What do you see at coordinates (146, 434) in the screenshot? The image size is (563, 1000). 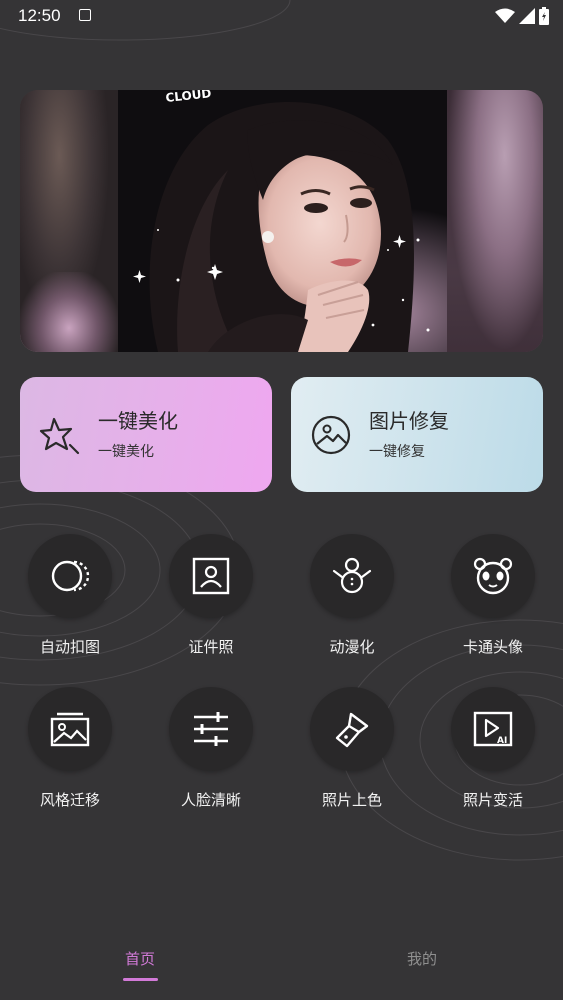 I see `one-click-beautify-card: 一键美化 一键美化` at bounding box center [146, 434].